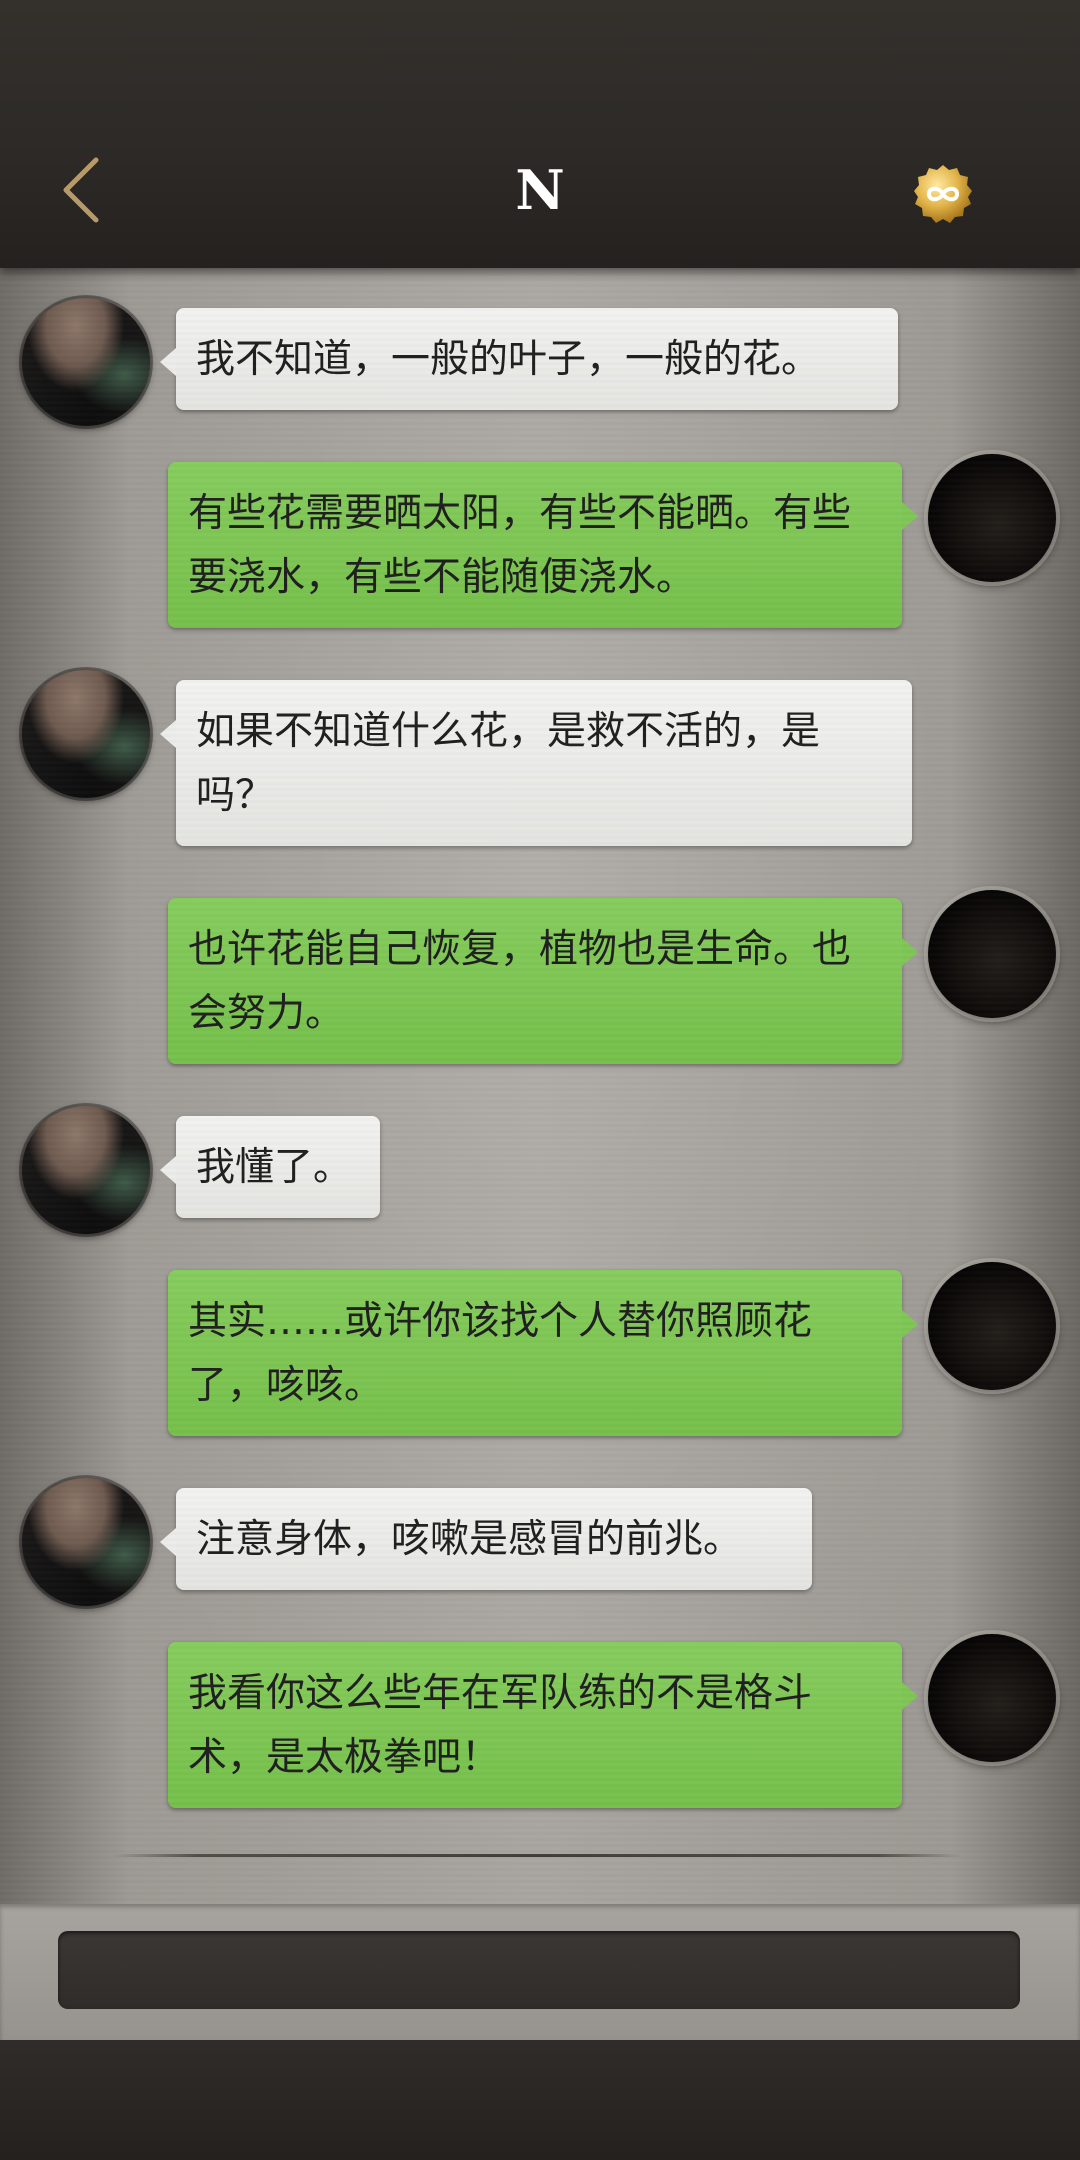  Describe the element at coordinates (540, 190) in the screenshot. I see `chat-title: N` at that location.